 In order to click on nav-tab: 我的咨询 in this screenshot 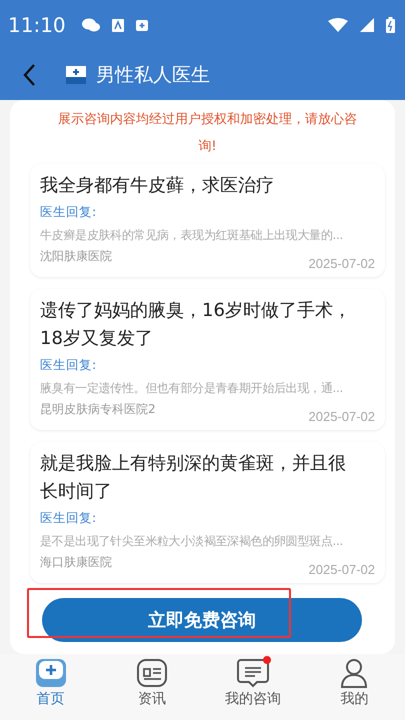, I will do `click(253, 687)`.